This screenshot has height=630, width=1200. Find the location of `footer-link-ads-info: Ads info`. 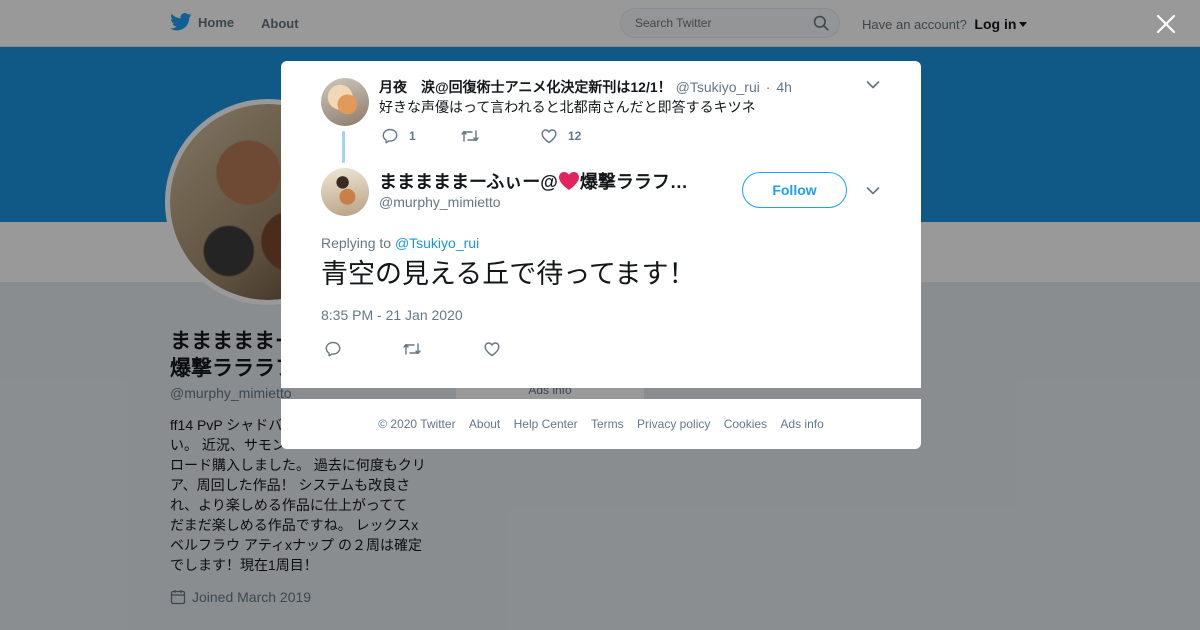

footer-link-ads-info: Ads info is located at coordinates (801, 424).